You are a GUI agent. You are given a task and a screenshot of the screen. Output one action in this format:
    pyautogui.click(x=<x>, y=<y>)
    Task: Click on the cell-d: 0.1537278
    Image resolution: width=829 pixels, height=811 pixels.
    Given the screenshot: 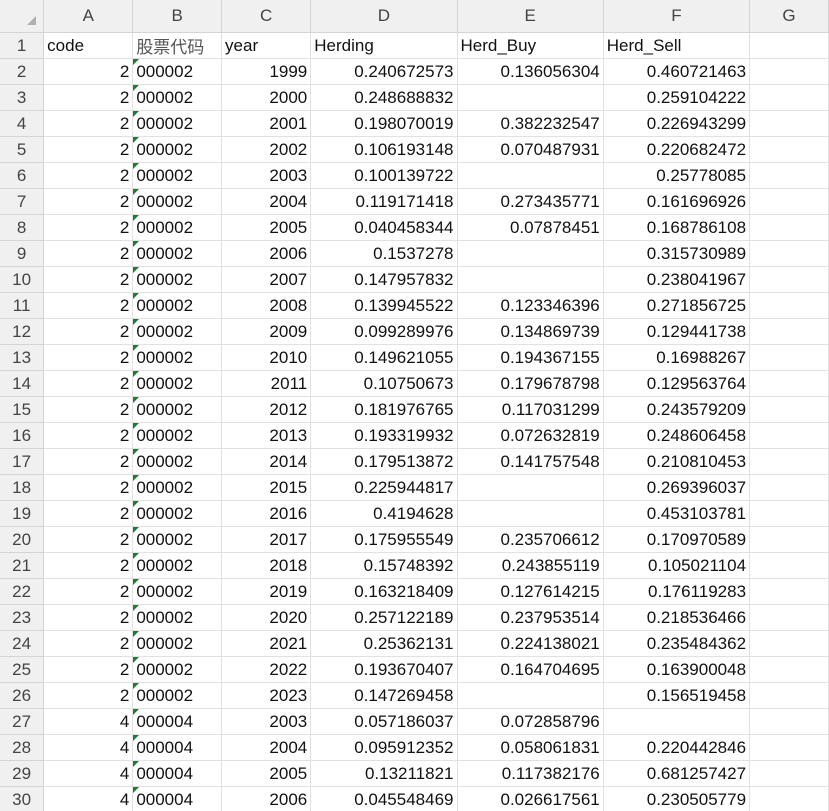 What is the action you would take?
    pyautogui.click(x=384, y=253)
    